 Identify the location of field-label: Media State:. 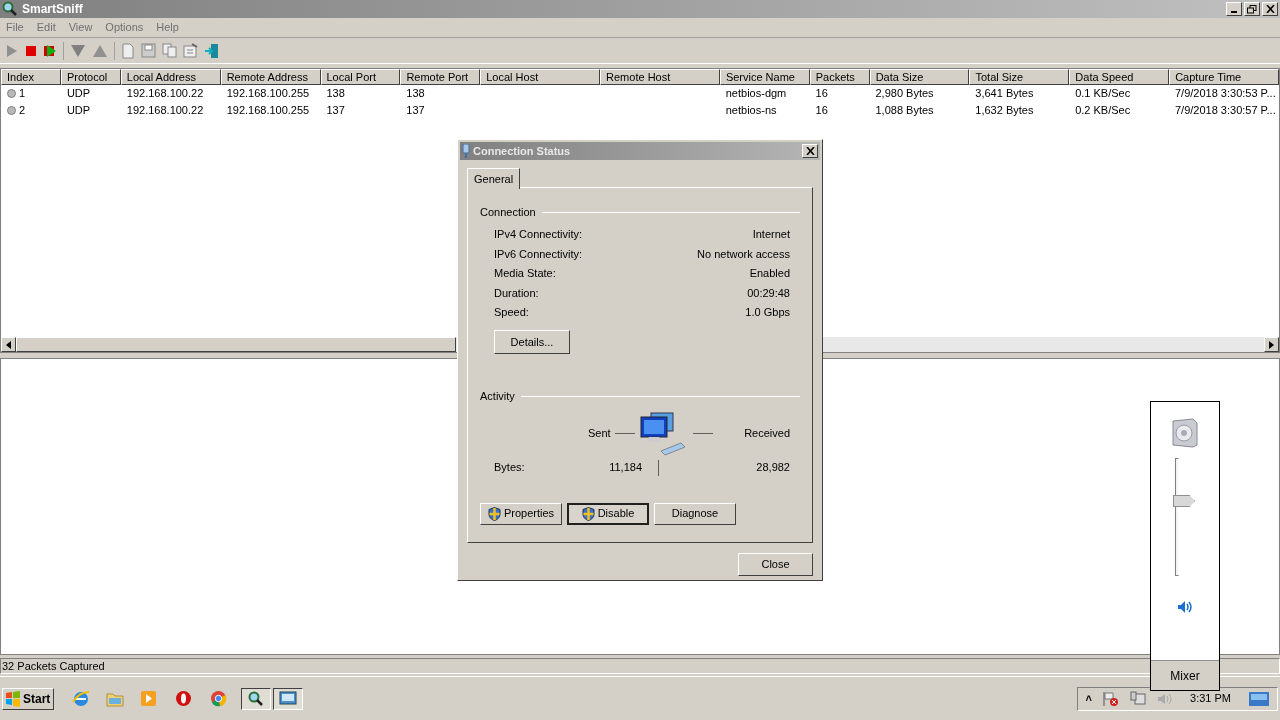
(525, 273).